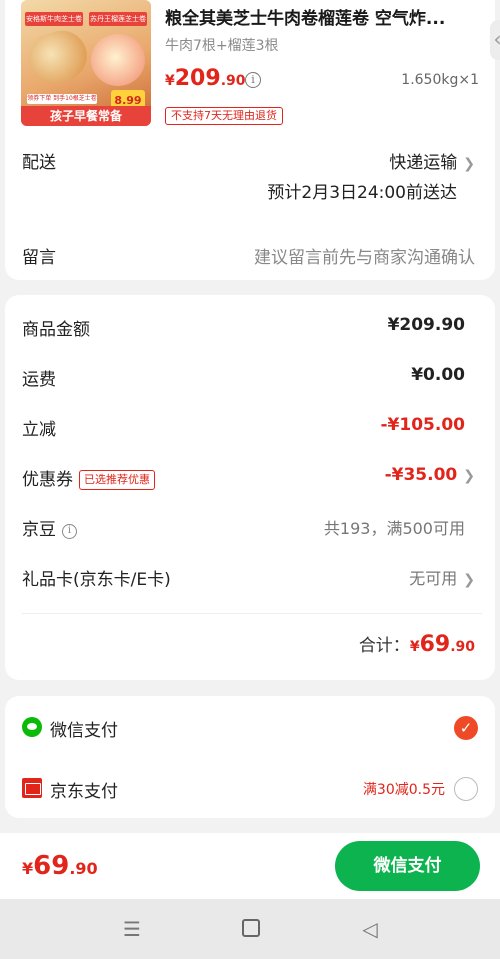 The image size is (500, 959). I want to click on total-currency: ¥, so click(414, 647).